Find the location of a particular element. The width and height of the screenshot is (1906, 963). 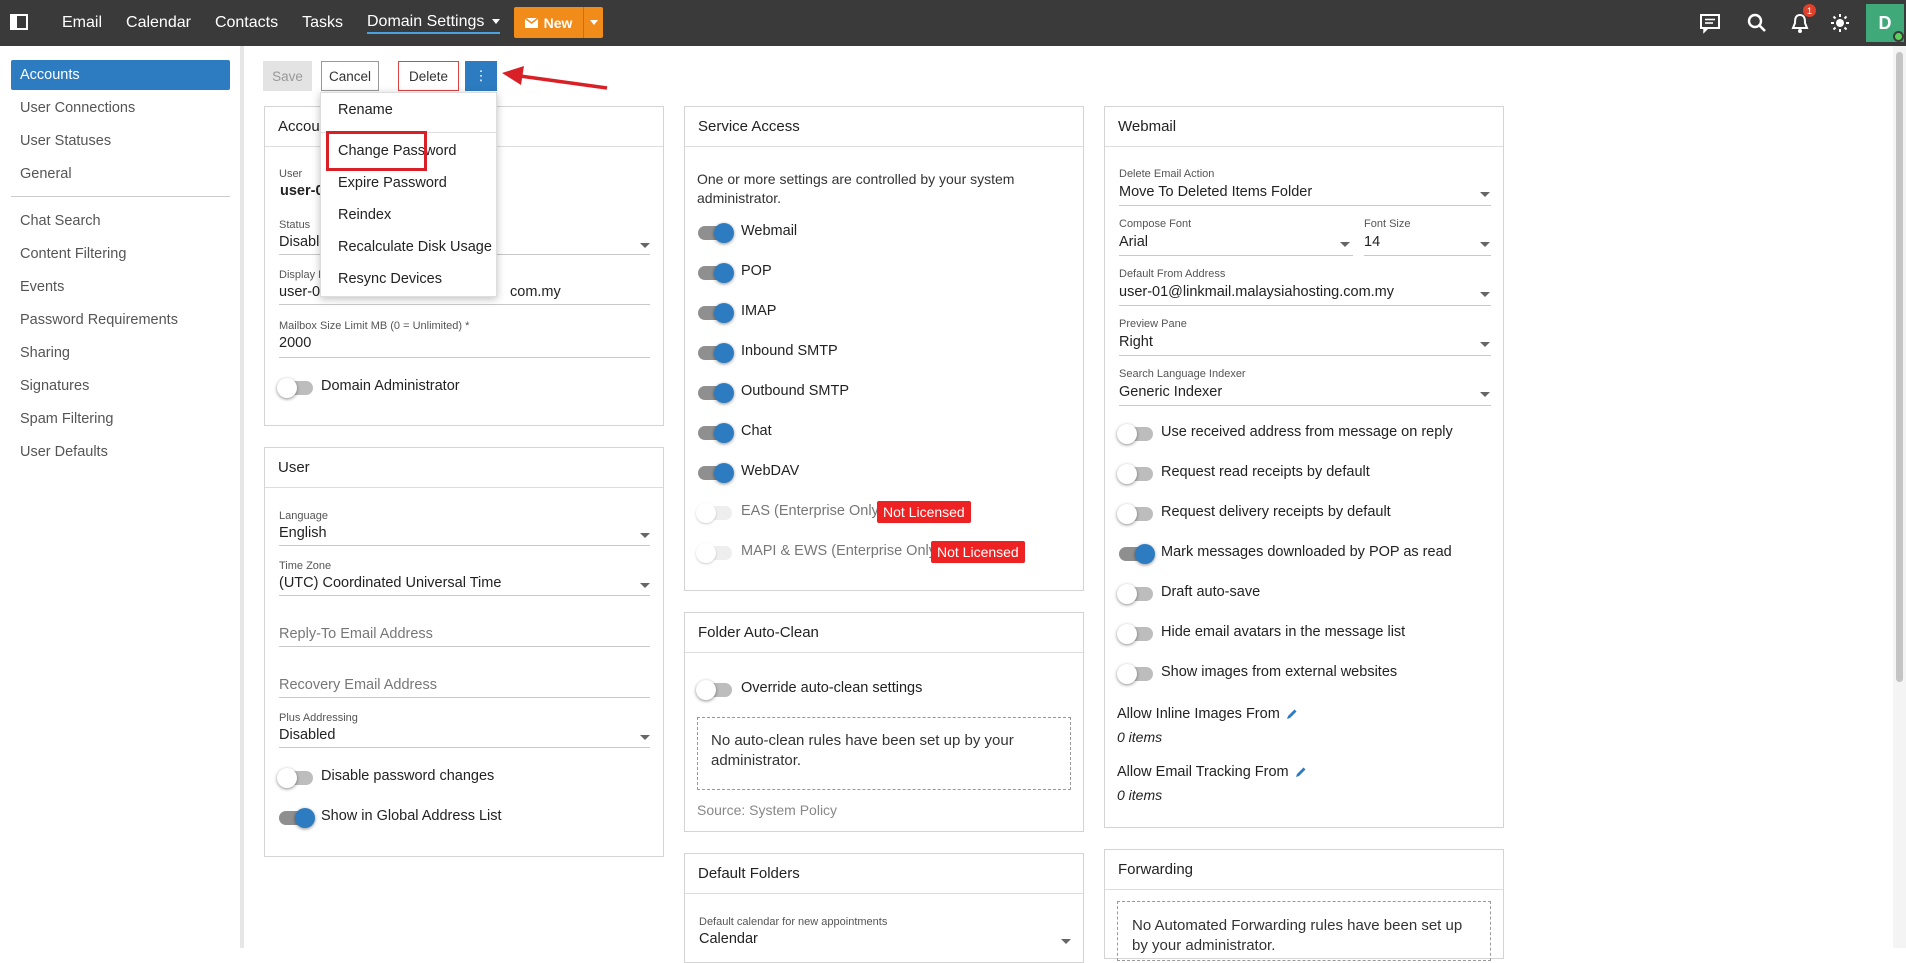

new-button-main: New is located at coordinates (548, 22).